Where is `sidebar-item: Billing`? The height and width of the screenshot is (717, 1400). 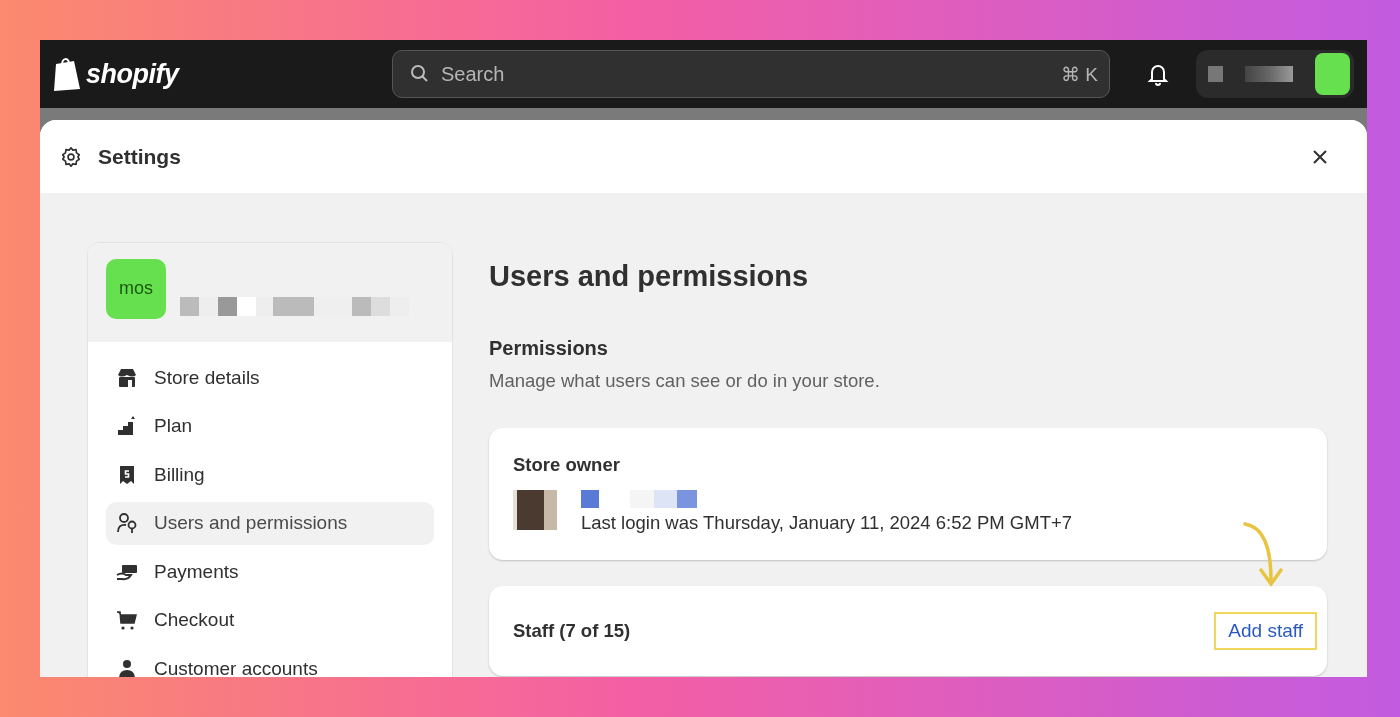
sidebar-item: Billing is located at coordinates (270, 474).